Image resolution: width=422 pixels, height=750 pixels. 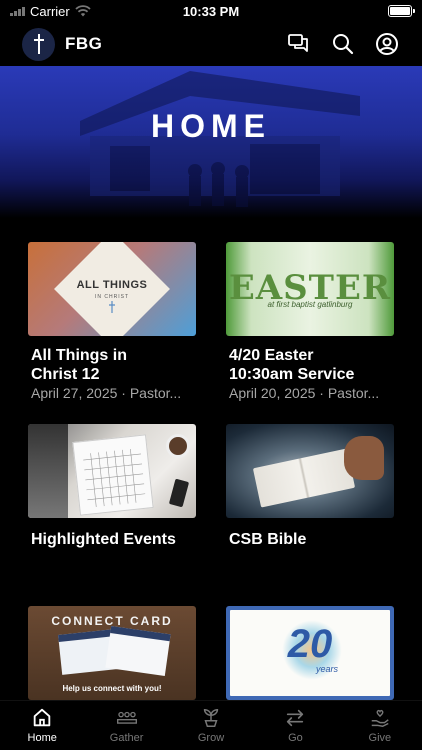 I want to click on thumb-subtitle: years, so click(x=327, y=669).